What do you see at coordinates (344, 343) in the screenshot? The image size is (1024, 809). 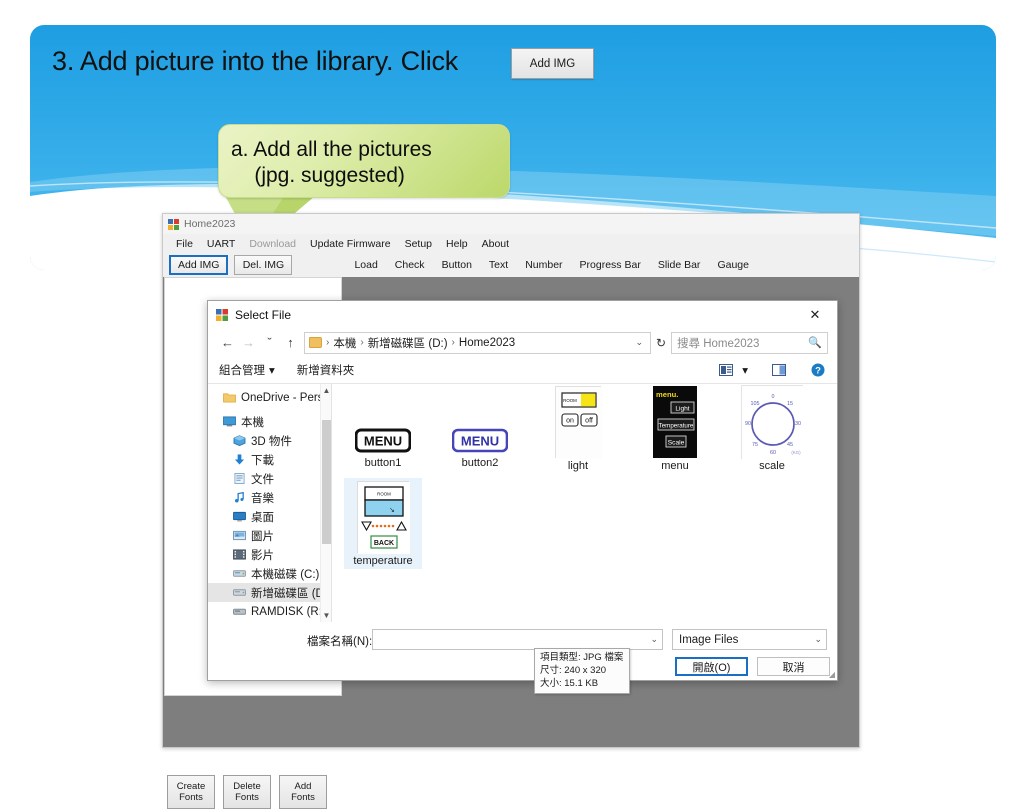 I see `breadcrumb-item-0: 本機` at bounding box center [344, 343].